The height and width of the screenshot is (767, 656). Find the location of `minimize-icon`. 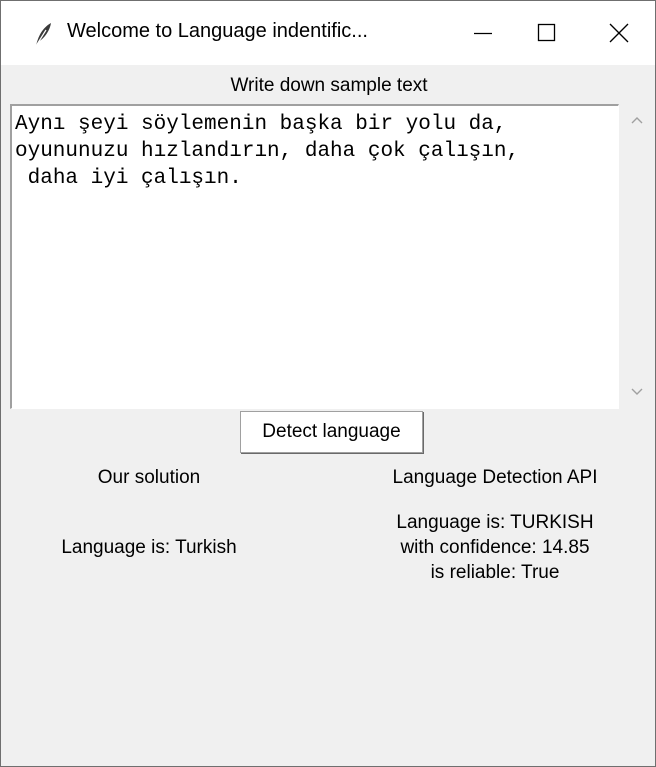

minimize-icon is located at coordinates (483, 33).